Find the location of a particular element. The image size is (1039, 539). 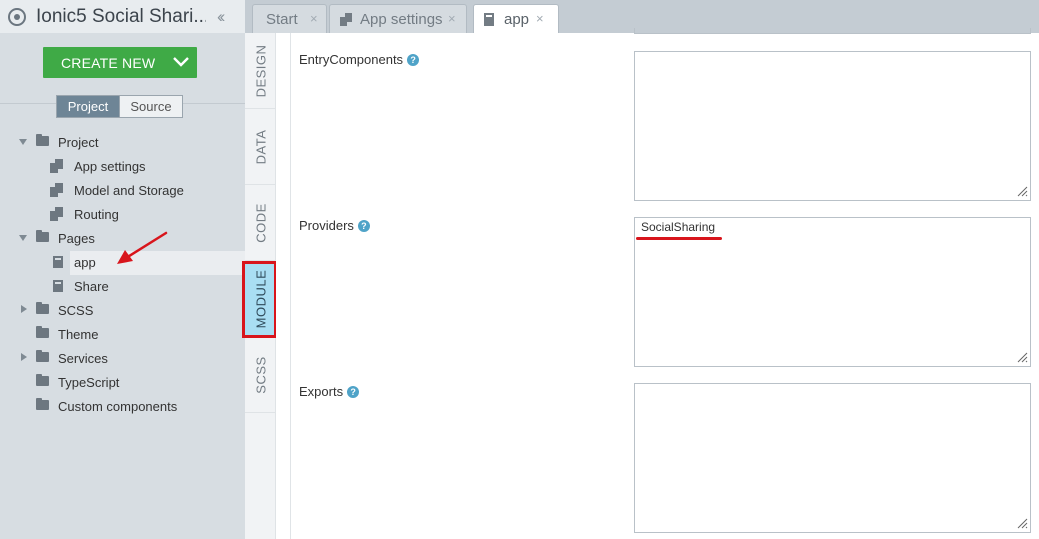

tree-item-label: SCSS is located at coordinates (76, 310).